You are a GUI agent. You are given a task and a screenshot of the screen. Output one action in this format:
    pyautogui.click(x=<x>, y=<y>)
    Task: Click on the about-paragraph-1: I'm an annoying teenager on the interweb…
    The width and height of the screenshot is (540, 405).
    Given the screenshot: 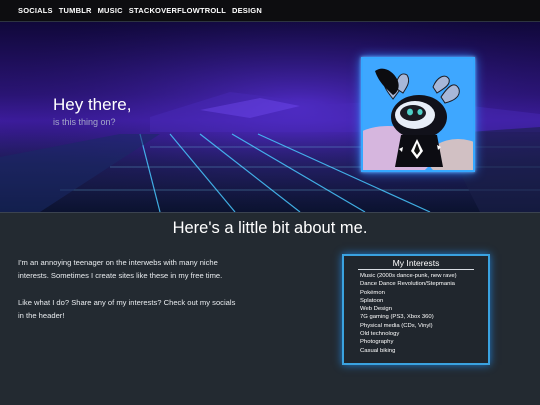 What is the action you would take?
    pyautogui.click(x=120, y=269)
    